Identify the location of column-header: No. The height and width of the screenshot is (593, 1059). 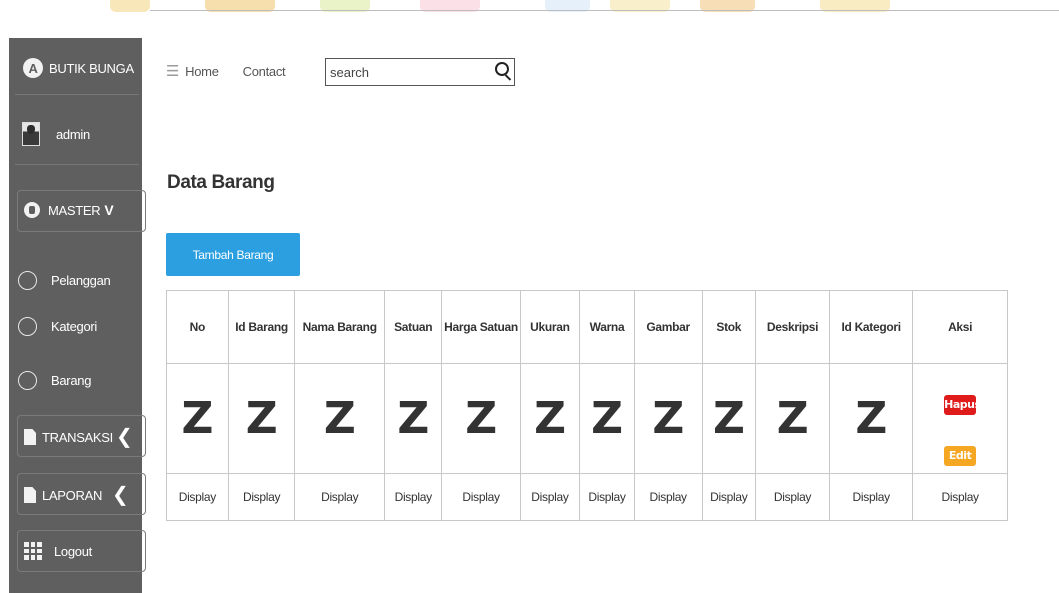
(197, 327).